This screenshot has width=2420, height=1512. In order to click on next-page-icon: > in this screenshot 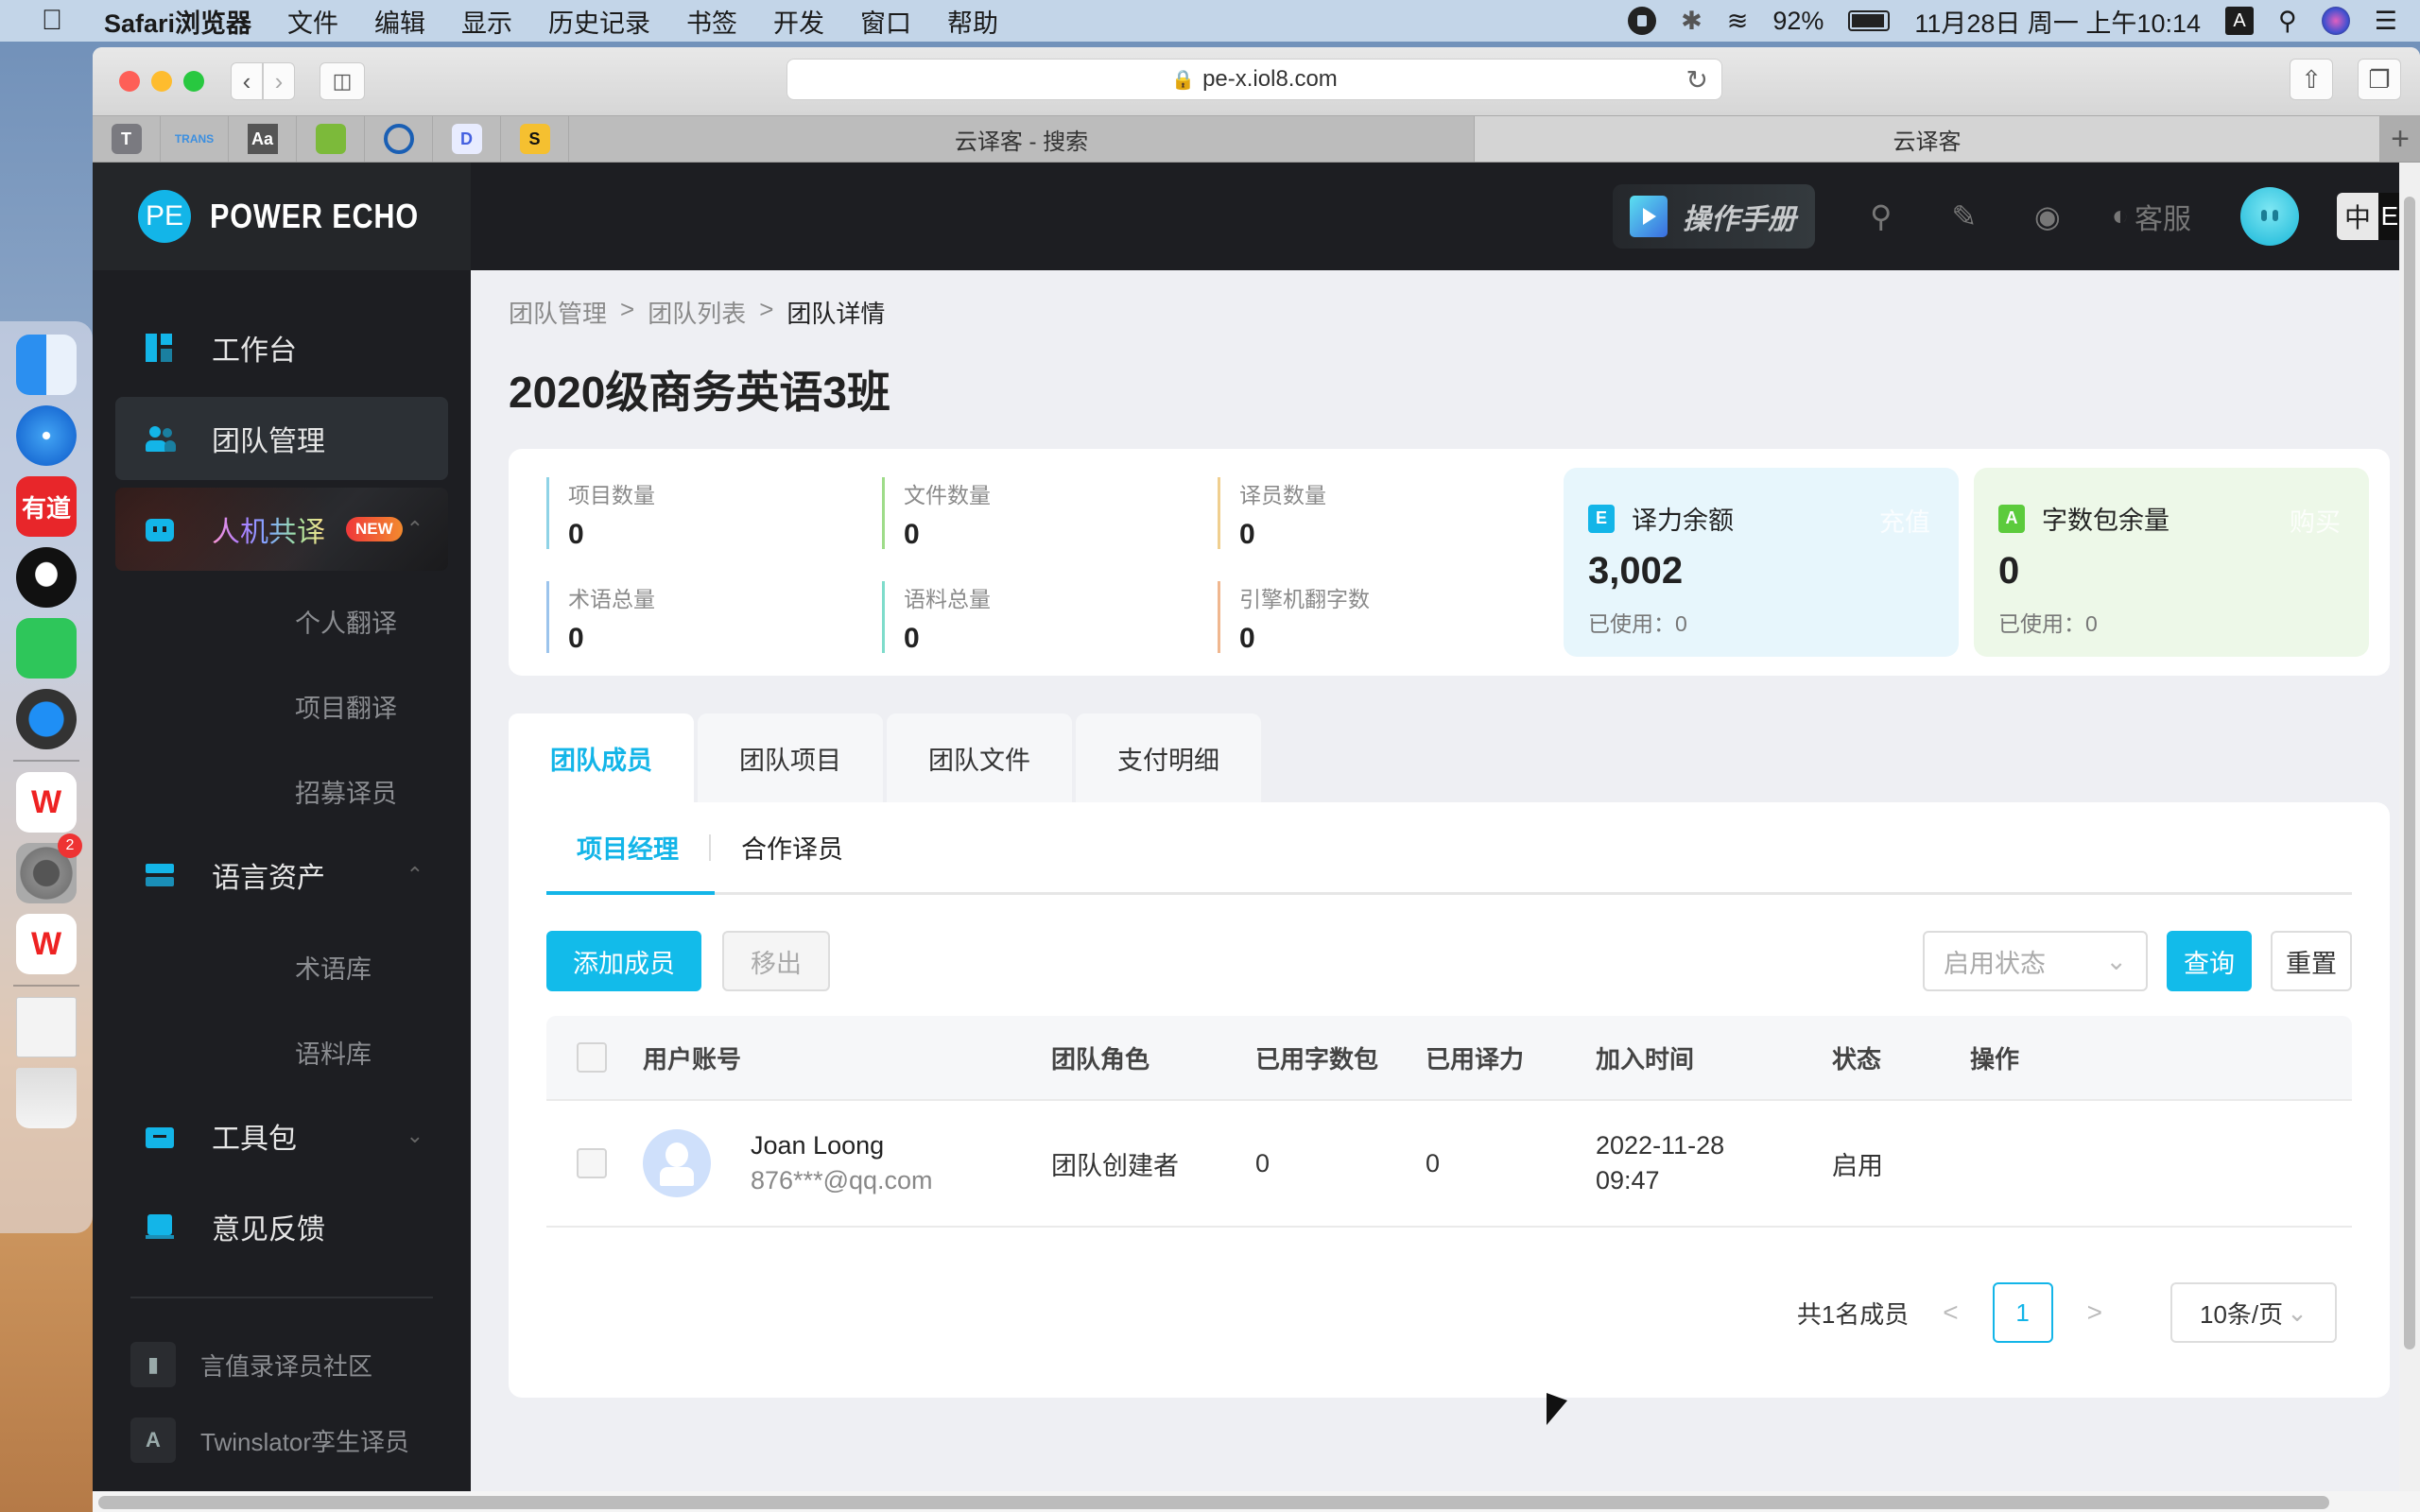, I will do `click(2094, 1312)`.